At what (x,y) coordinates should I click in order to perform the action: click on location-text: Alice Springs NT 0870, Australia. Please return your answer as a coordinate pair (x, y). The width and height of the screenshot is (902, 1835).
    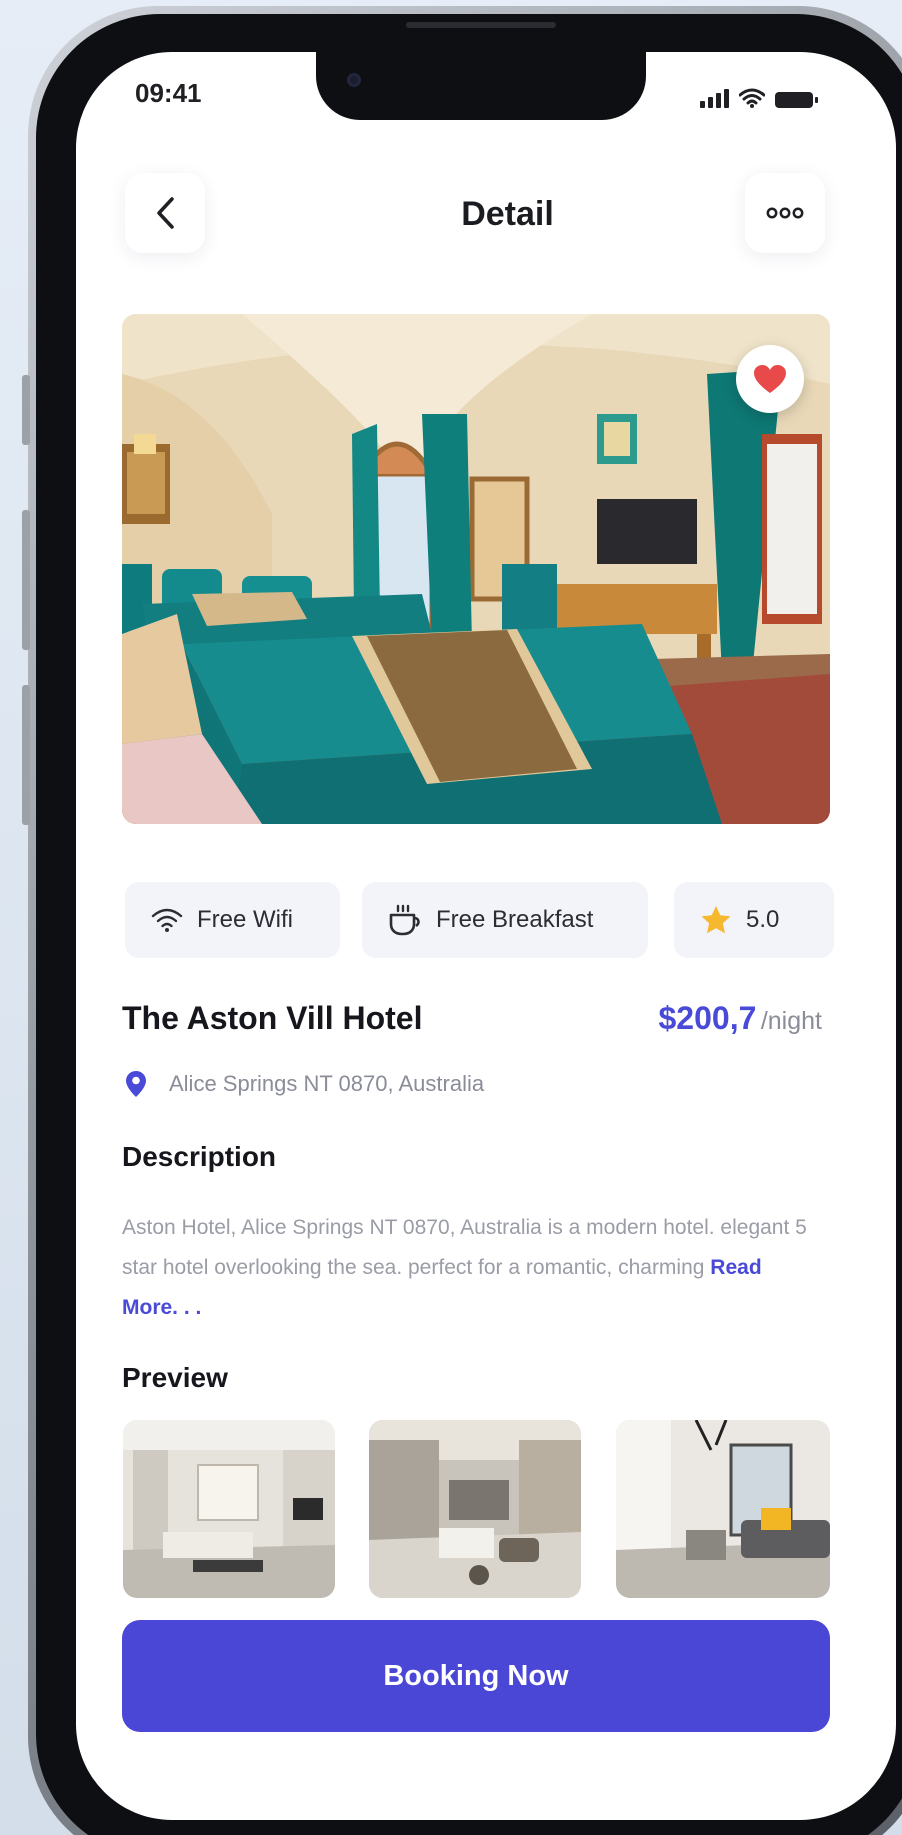
    Looking at the image, I should click on (327, 1083).